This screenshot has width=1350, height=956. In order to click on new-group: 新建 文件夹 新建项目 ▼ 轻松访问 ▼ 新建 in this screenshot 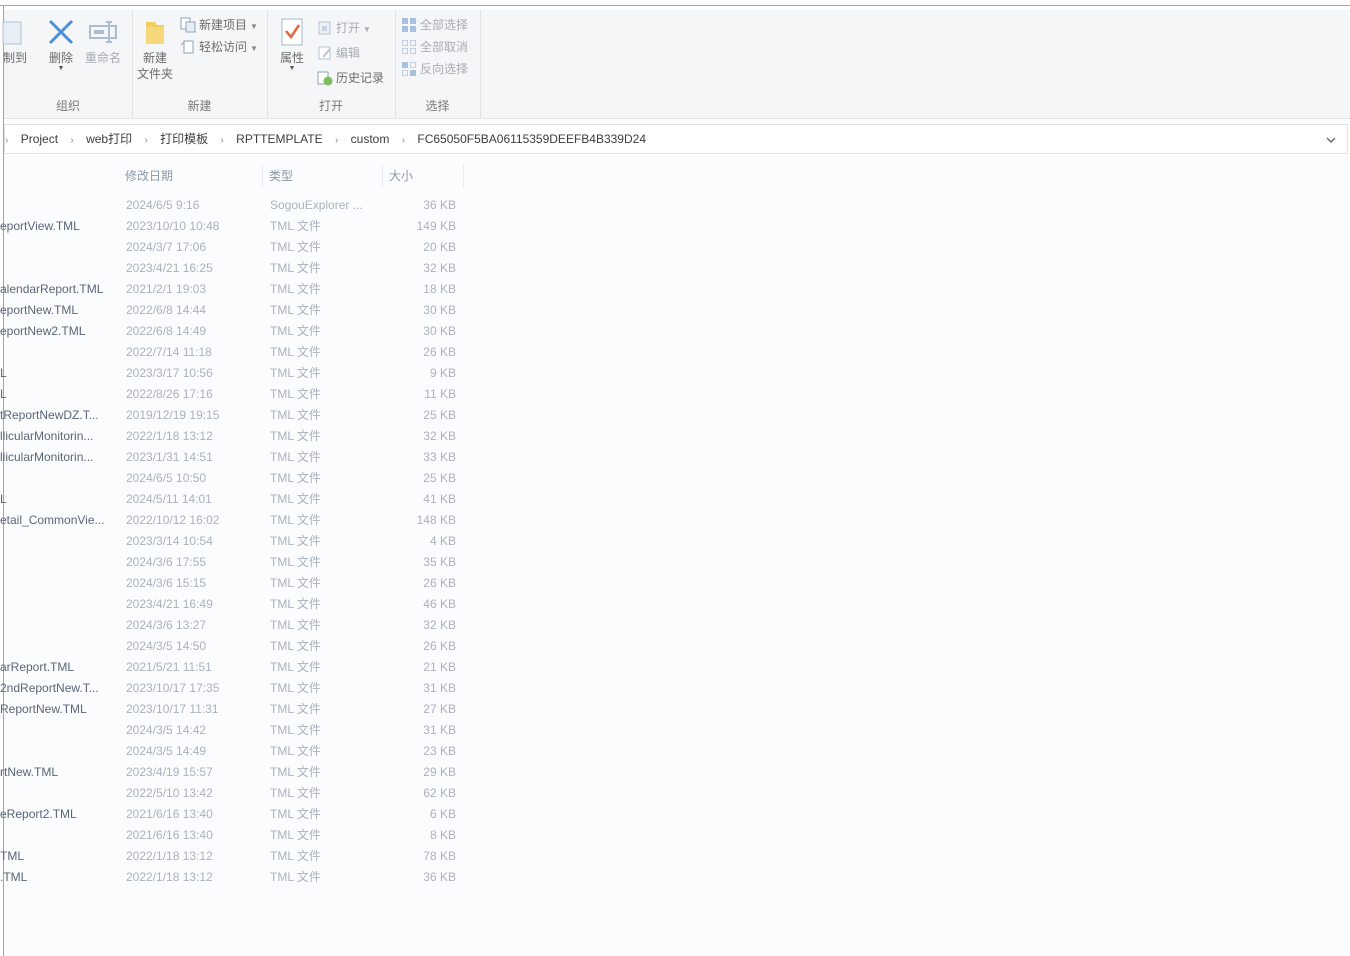, I will do `click(200, 64)`.